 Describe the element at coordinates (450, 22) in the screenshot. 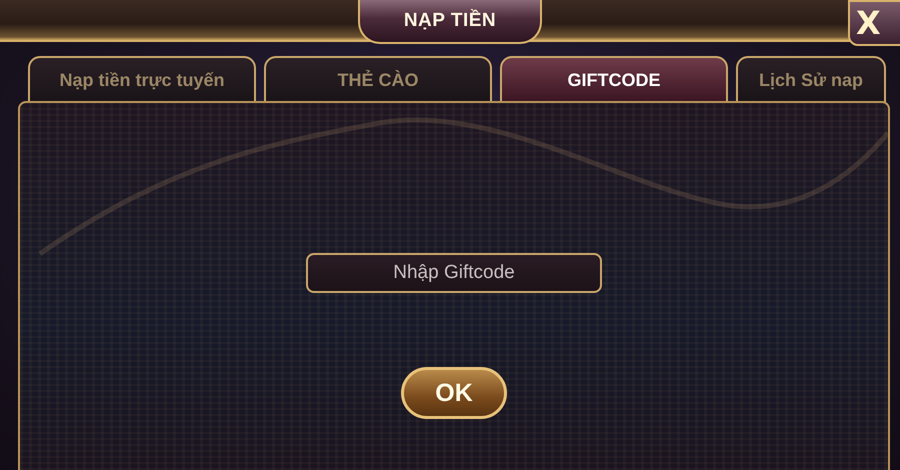

I see `window-title: NẠP TIỀN` at that location.